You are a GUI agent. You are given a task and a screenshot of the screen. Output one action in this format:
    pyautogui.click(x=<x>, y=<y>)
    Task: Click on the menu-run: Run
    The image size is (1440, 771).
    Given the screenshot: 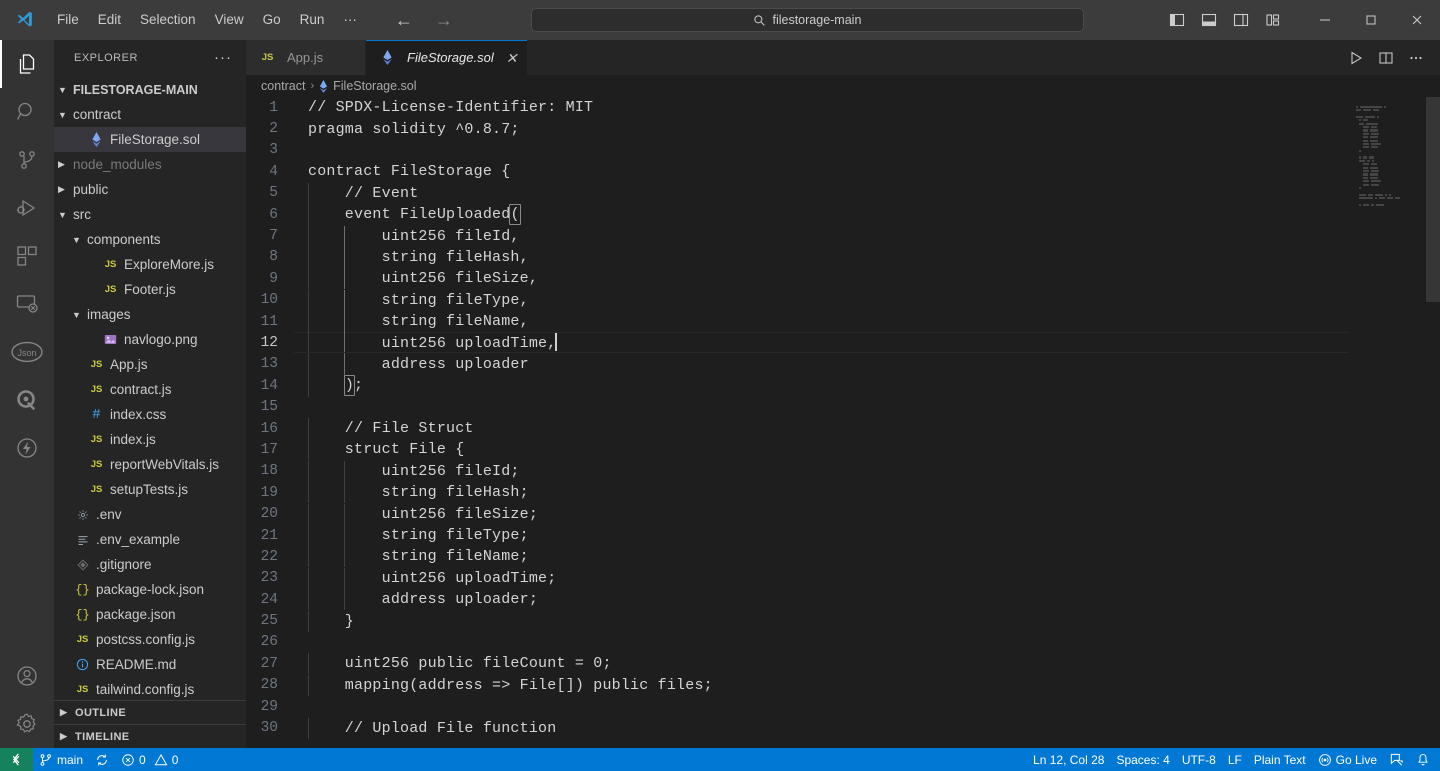 What is the action you would take?
    pyautogui.click(x=312, y=20)
    